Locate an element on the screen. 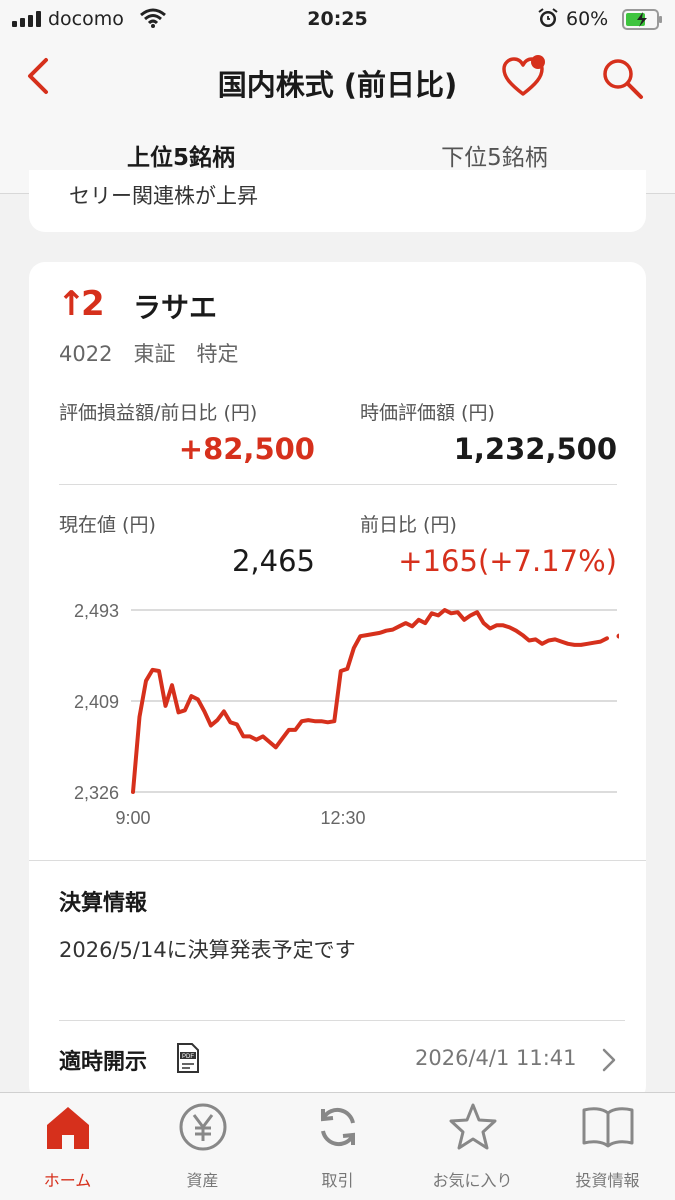 This screenshot has height=1200, width=675. favorite-heart-icon is located at coordinates (525, 79).